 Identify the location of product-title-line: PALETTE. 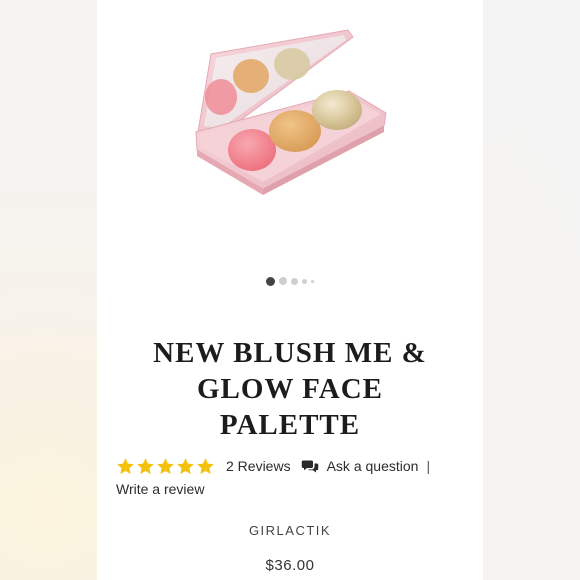
(290, 425).